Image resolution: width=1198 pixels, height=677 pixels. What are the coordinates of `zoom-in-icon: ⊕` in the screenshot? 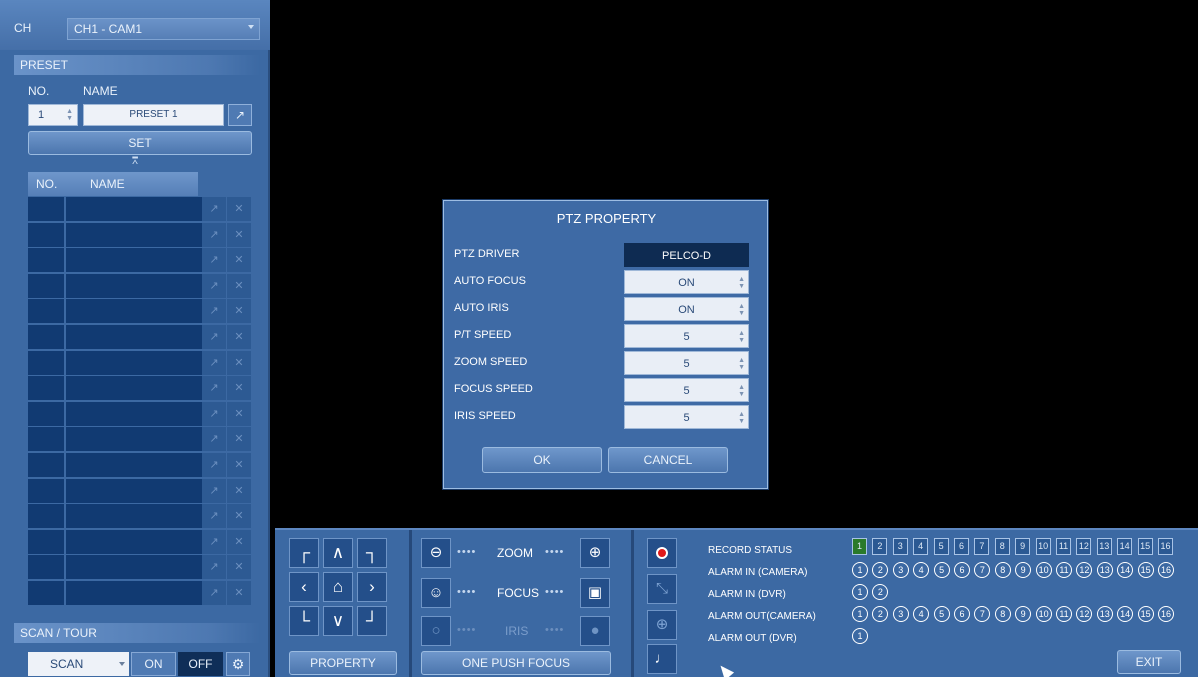 It's located at (595, 553).